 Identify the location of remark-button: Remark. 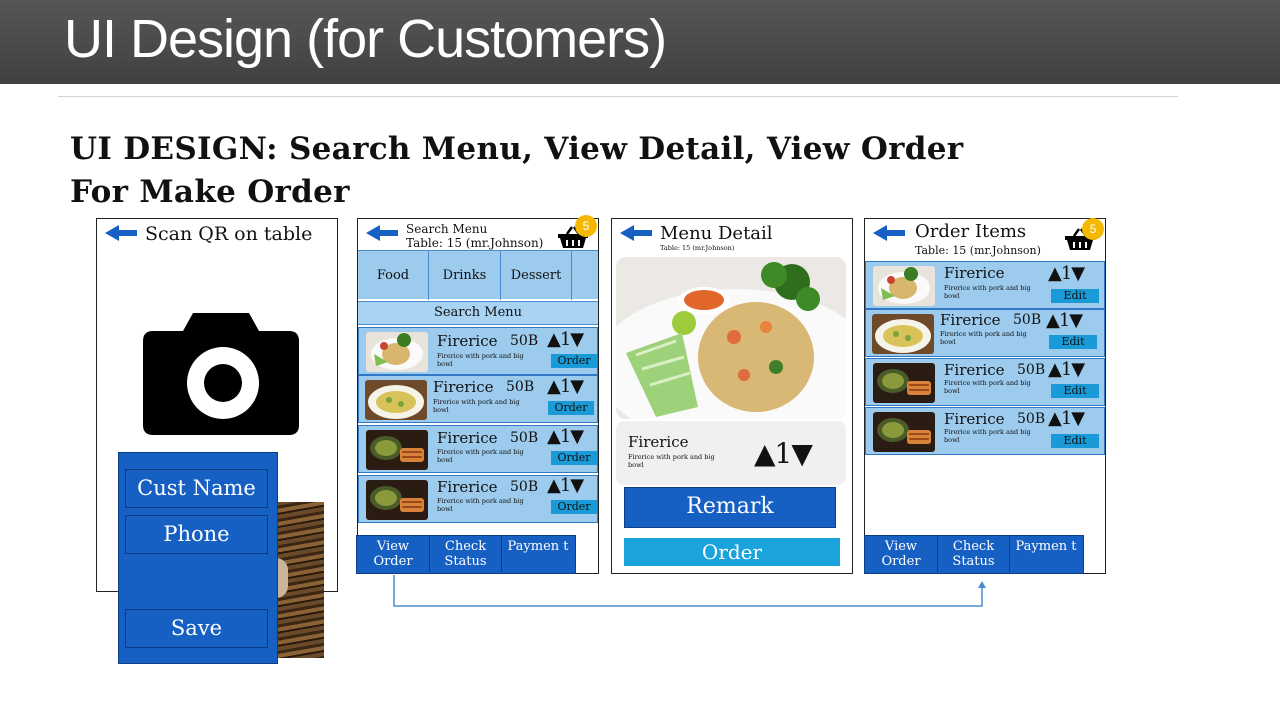
(730, 507).